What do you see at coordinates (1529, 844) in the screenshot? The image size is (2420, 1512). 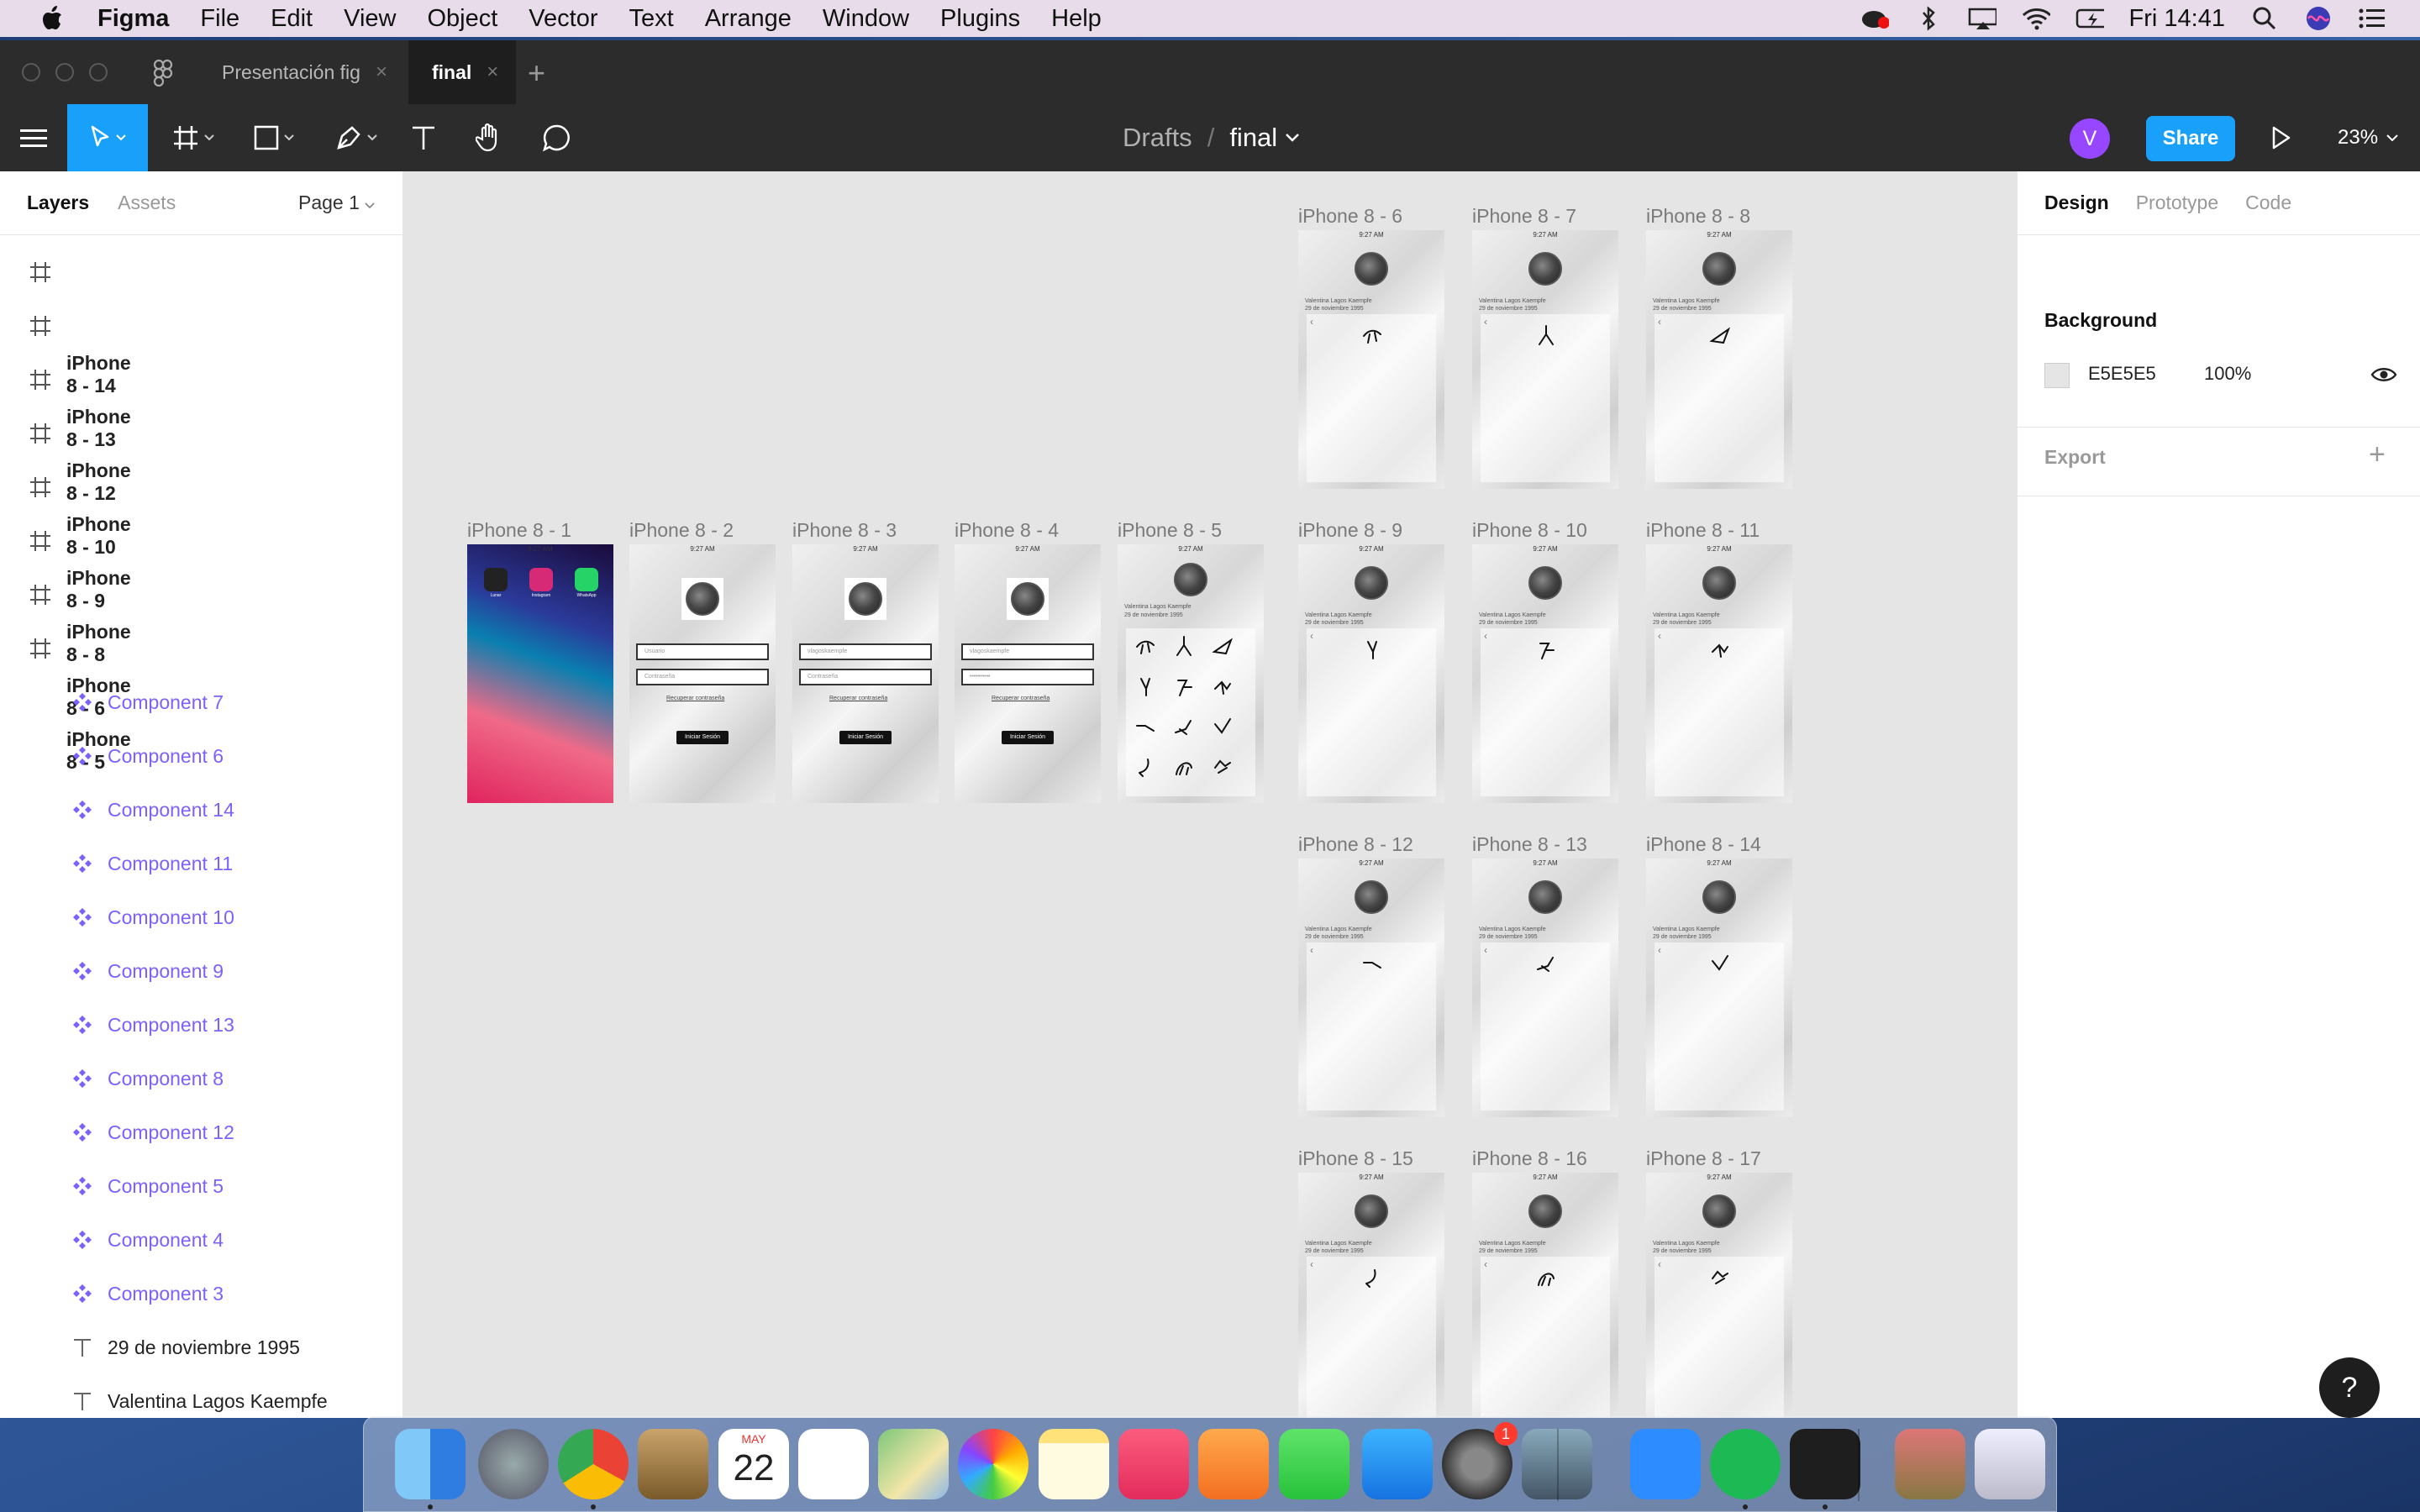 I see `frame-label: iPhone 8 - 13` at bounding box center [1529, 844].